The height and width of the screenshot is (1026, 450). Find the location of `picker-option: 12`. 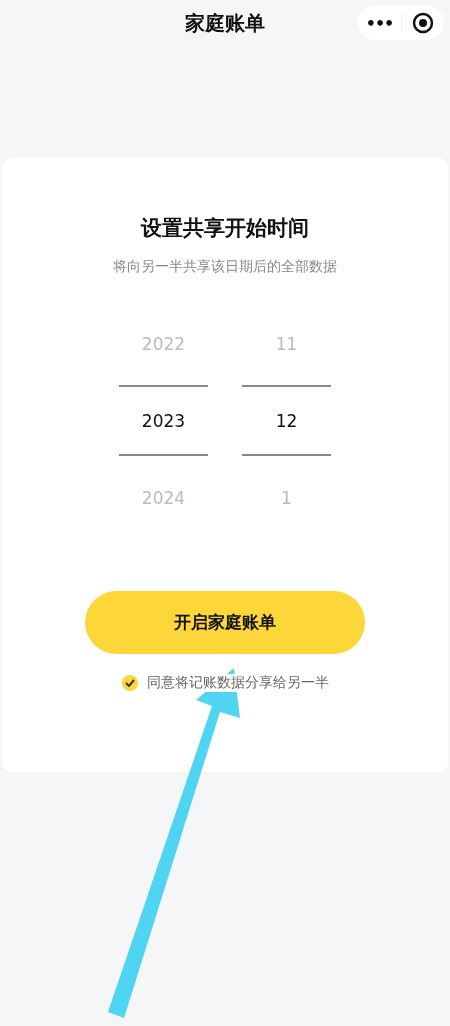

picker-option: 12 is located at coordinates (286, 420).